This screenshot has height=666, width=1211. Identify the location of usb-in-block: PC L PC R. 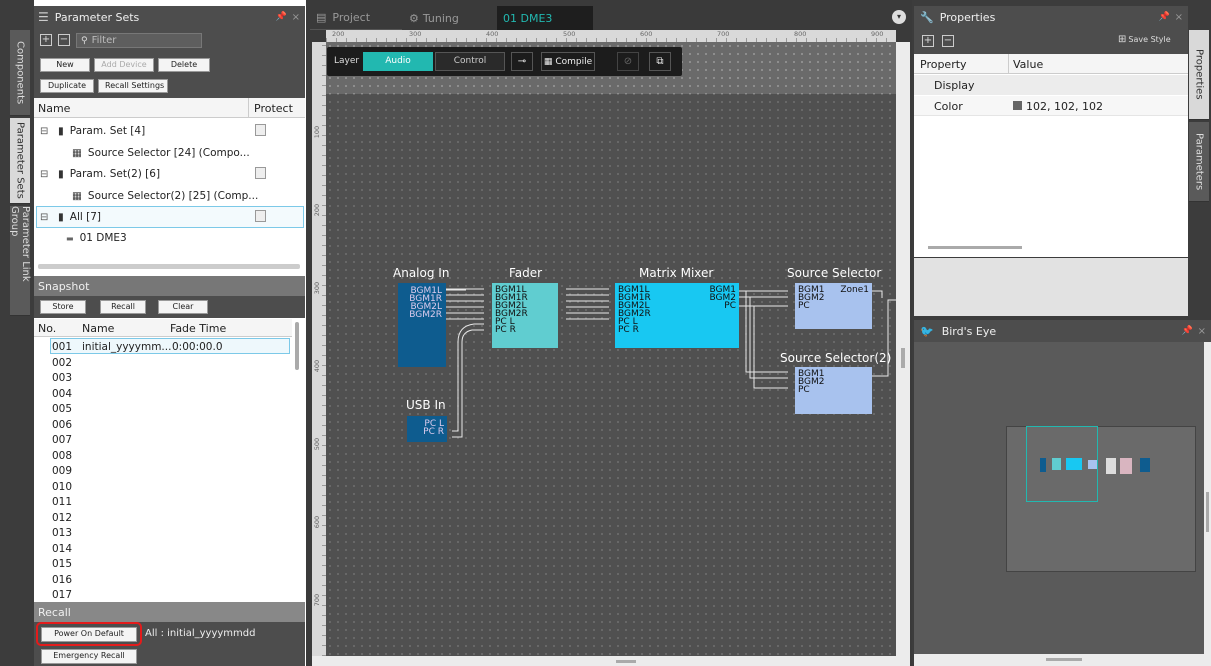
(427, 429).